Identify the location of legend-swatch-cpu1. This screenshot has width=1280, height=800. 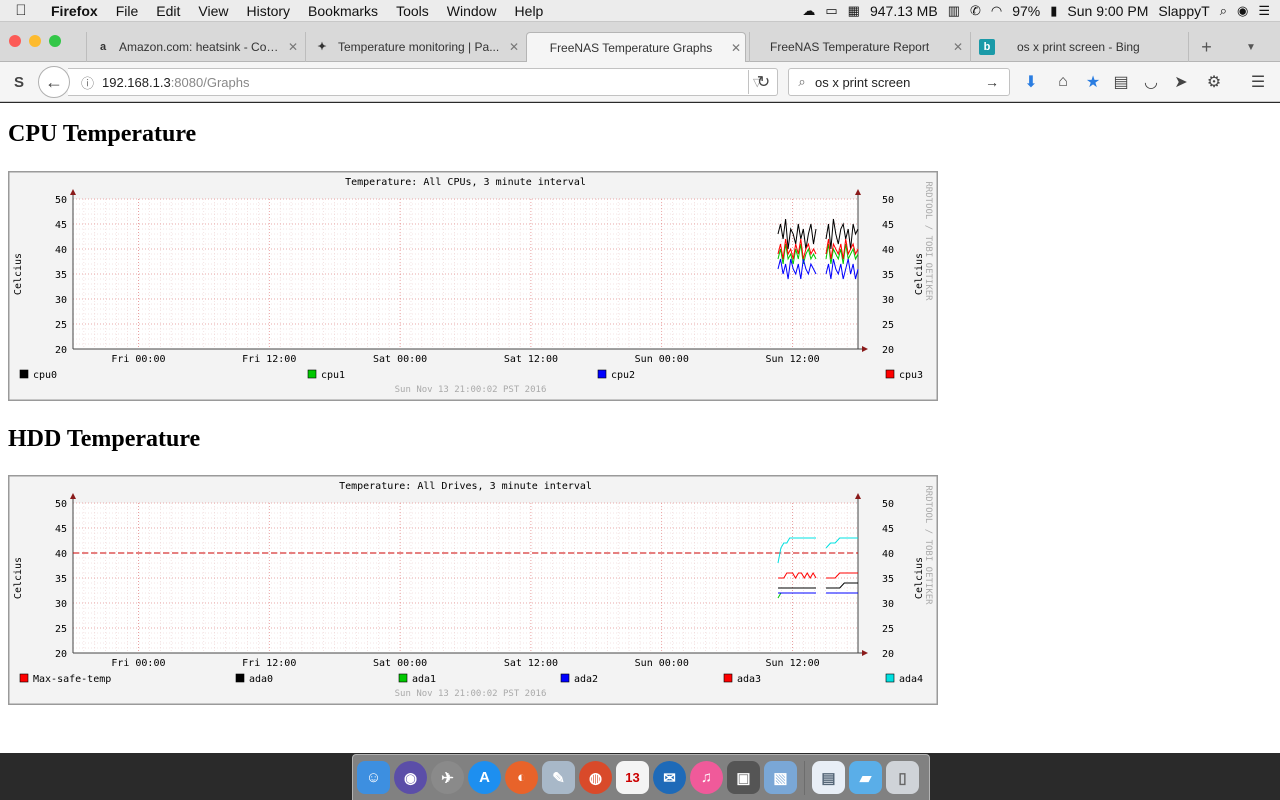
(312, 374).